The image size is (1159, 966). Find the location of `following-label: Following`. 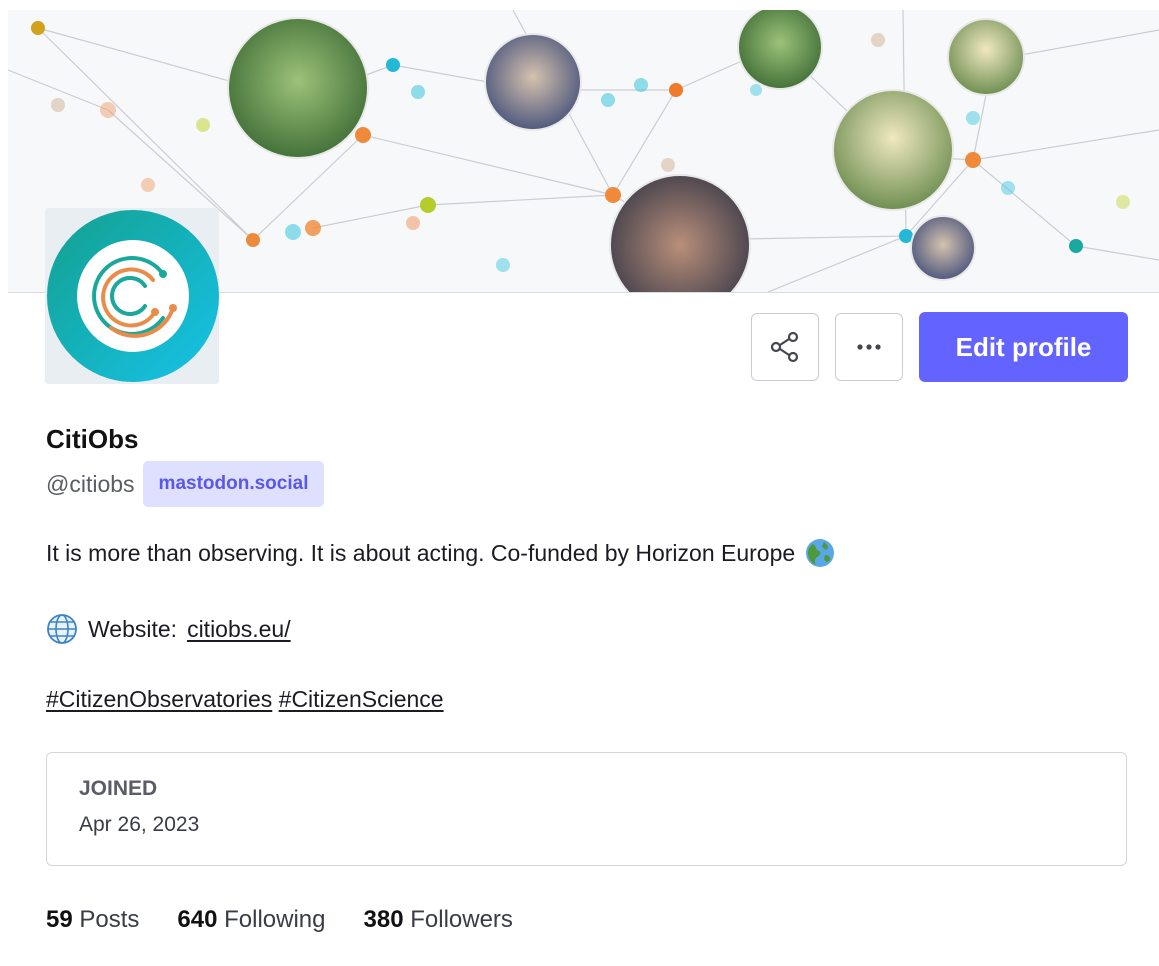

following-label: Following is located at coordinates (275, 919).